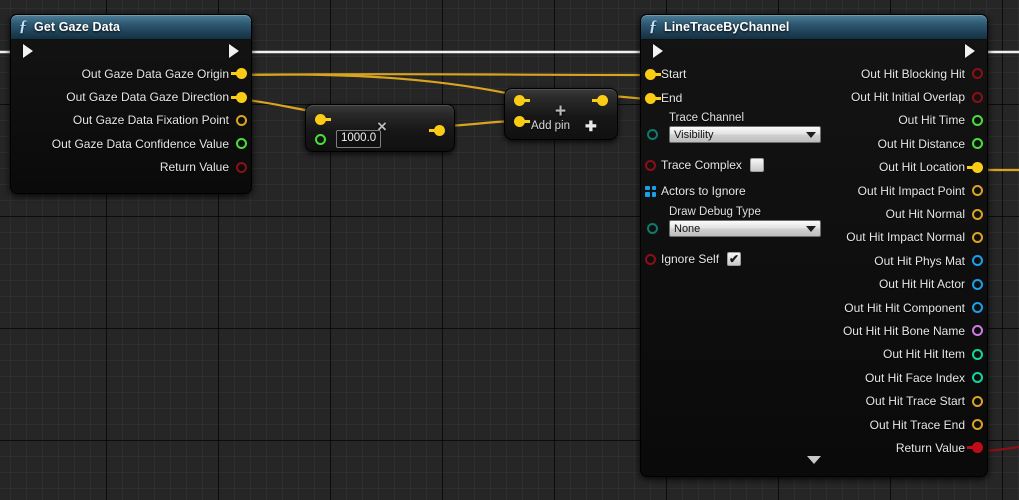  Describe the element at coordinates (907, 97) in the screenshot. I see `pin-label: Out Hit Initial Overlap` at that location.